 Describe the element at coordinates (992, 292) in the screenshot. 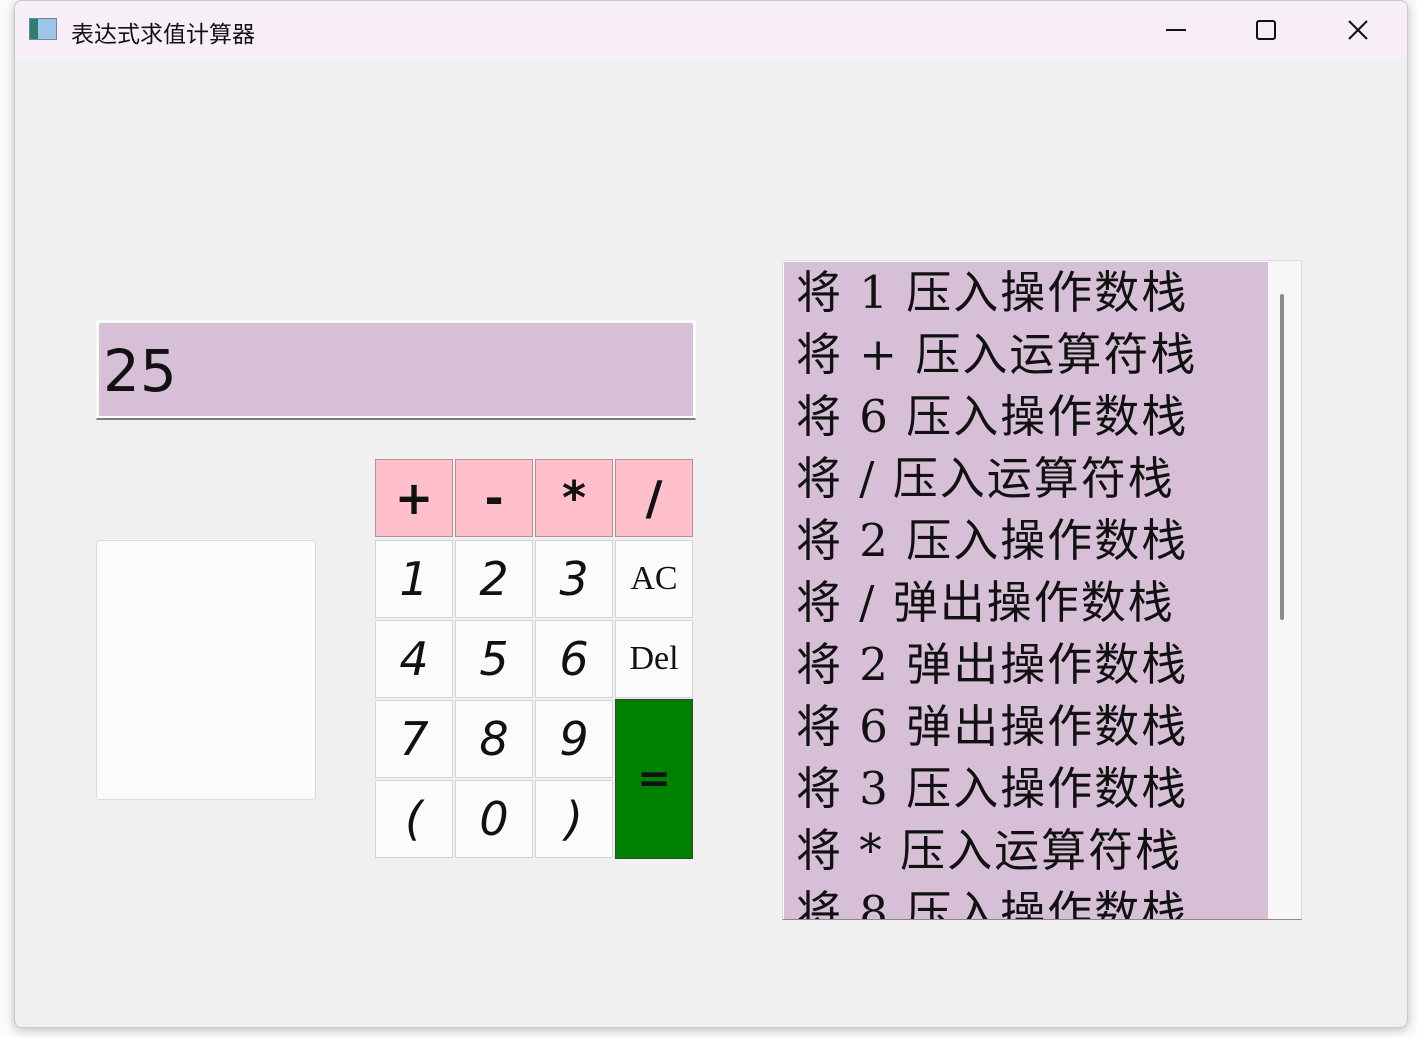

I see `log-line: 将 1 压入操作数栈` at that location.